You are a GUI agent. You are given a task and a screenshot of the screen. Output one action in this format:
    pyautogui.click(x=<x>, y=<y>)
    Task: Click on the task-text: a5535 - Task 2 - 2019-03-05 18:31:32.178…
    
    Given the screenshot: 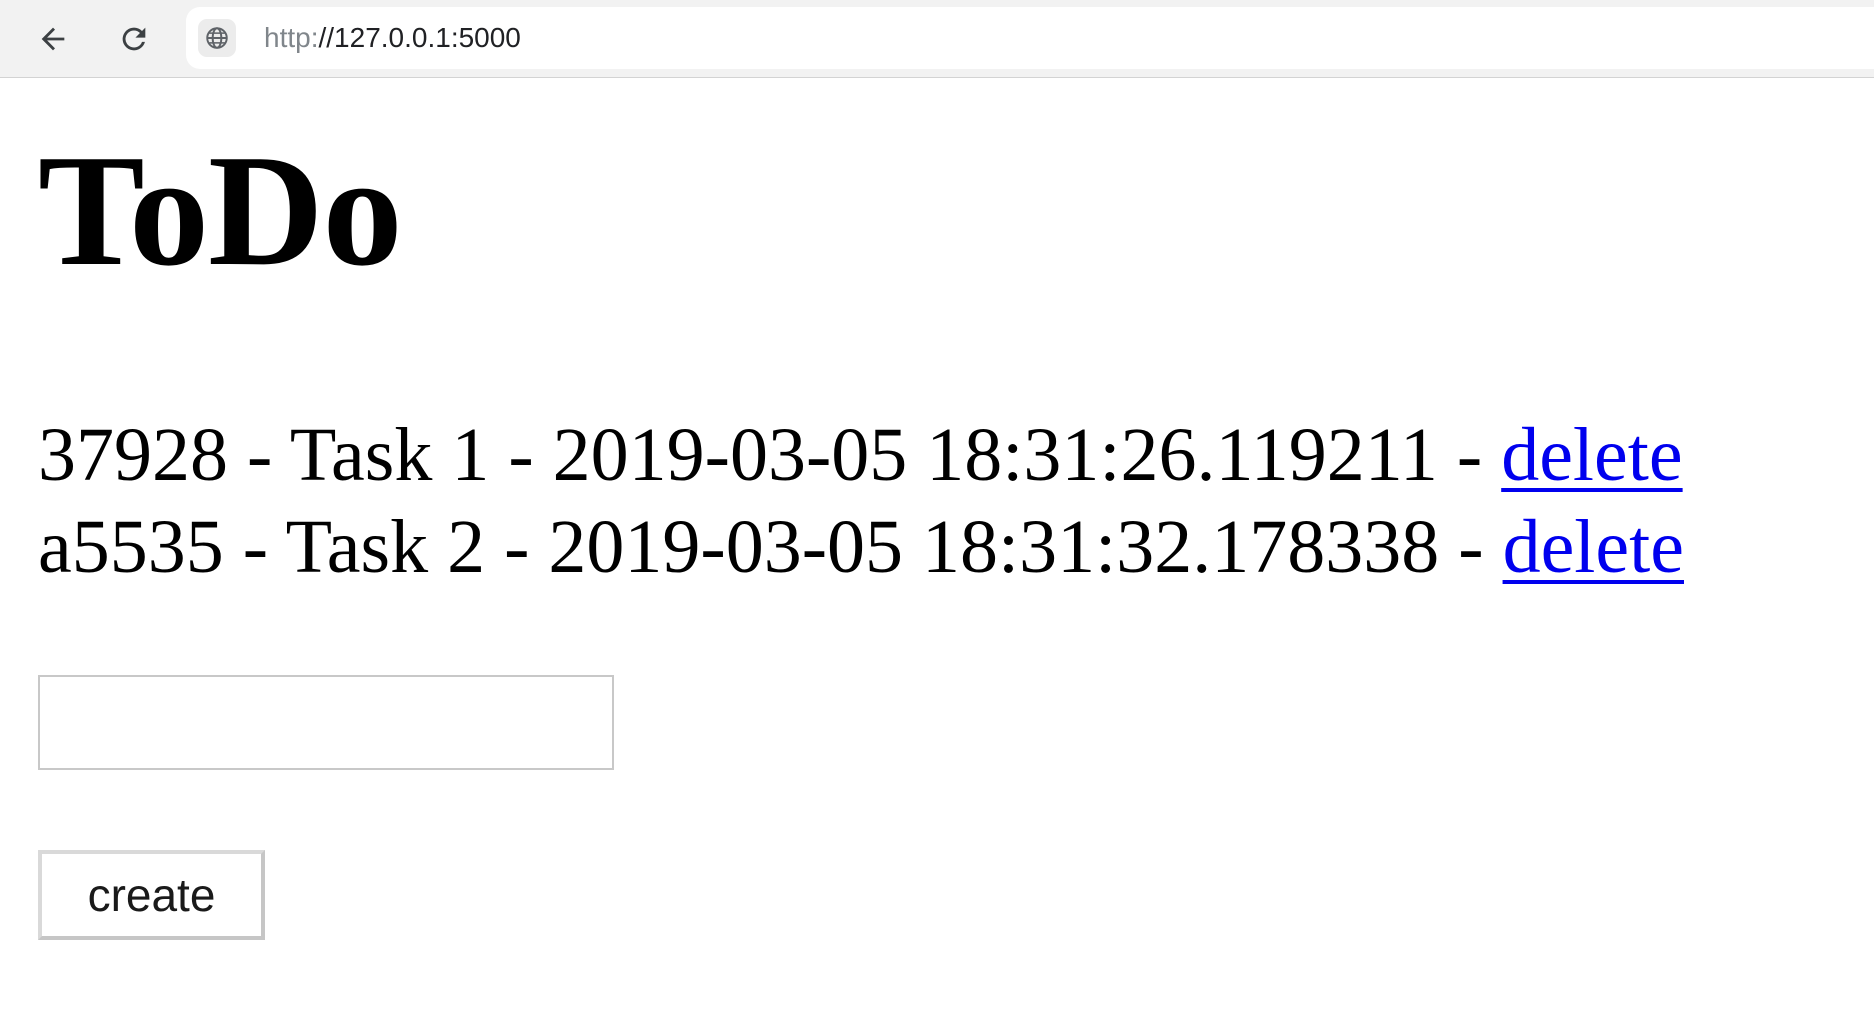 What is the action you would take?
    pyautogui.click(x=770, y=547)
    